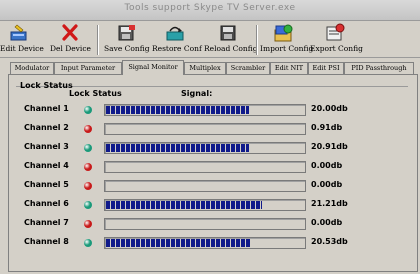 The width and height of the screenshot is (420, 274). I want to click on channel-name: Channel 2, so click(46, 127).